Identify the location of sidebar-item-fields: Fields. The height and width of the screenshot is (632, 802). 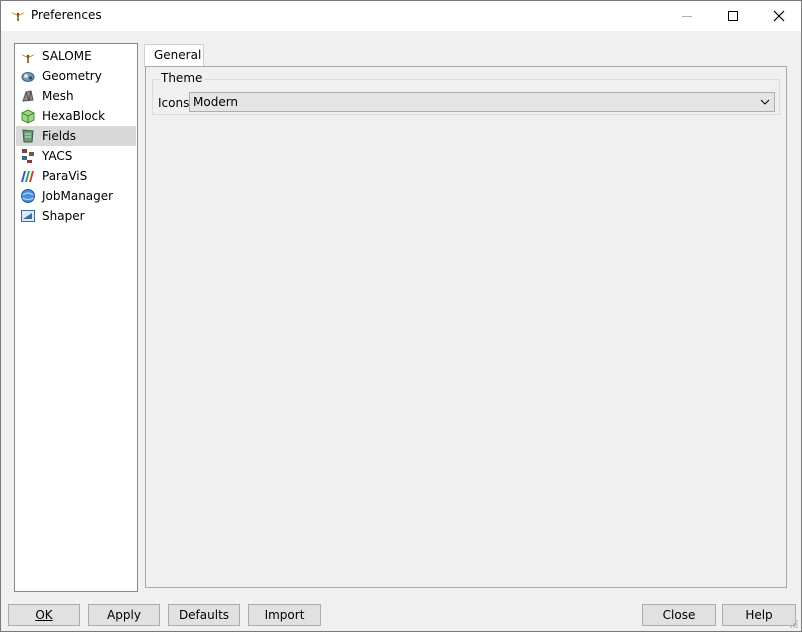
(76, 136).